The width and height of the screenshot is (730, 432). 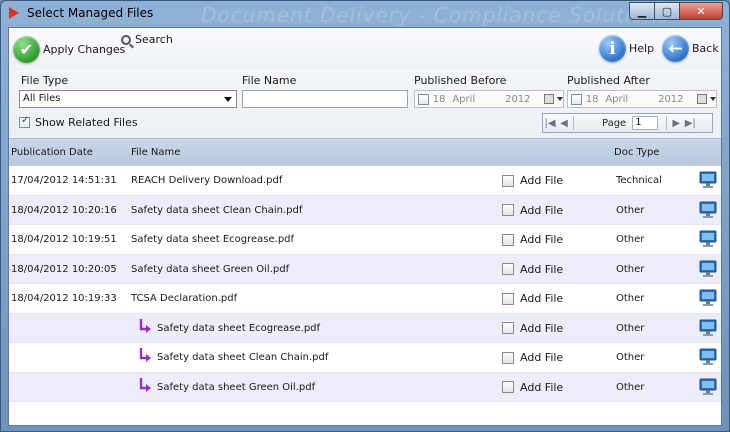 I want to click on close-button: ✕, so click(x=701, y=11).